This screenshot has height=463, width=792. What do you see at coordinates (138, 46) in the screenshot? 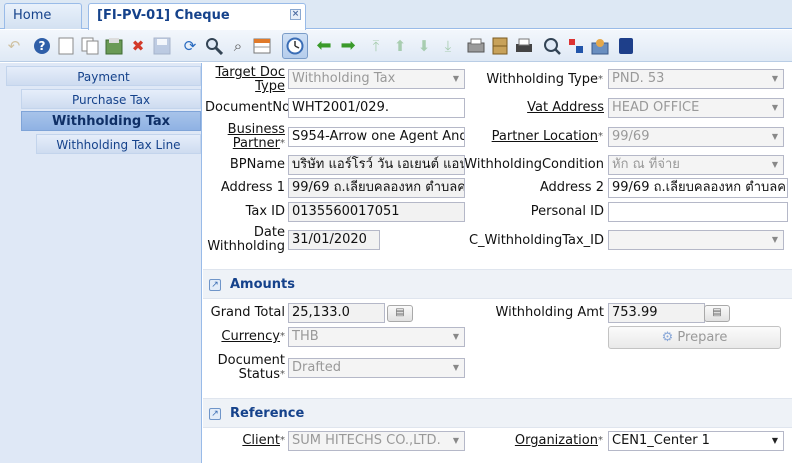
I see `delete-icon: ✖` at bounding box center [138, 46].